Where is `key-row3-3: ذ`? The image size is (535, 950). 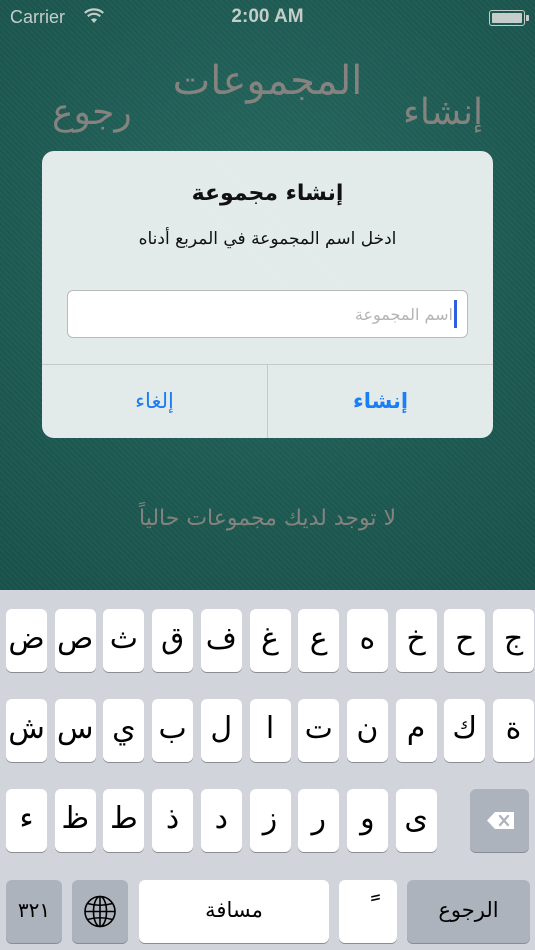 key-row3-3: ذ is located at coordinates (173, 820).